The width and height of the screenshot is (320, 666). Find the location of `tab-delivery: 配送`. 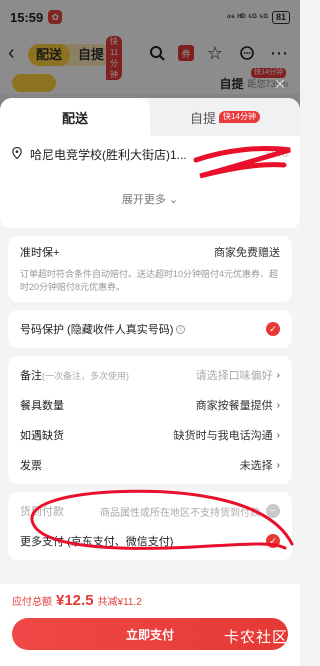

tab-delivery: 配送 is located at coordinates (75, 117).